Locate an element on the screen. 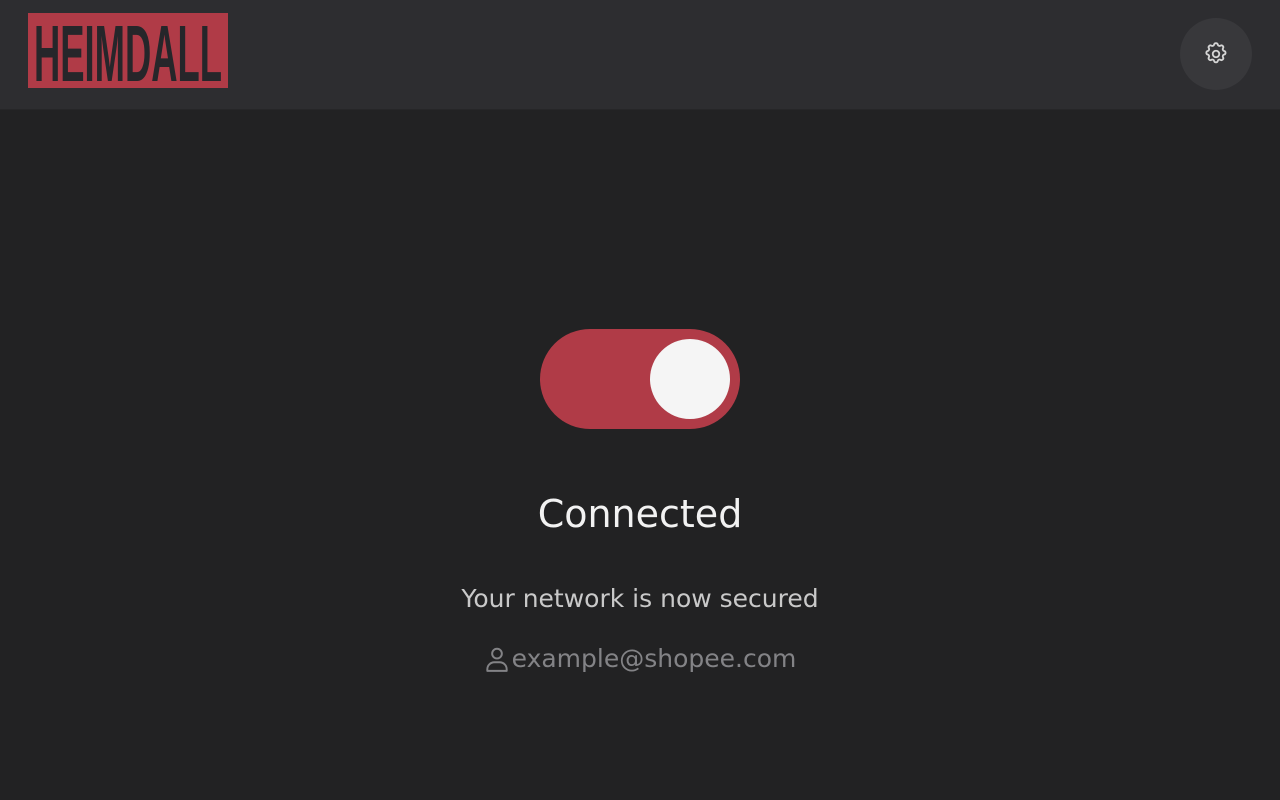 This screenshot has width=1280, height=800. account-info: example@shopee.com is located at coordinates (640, 659).